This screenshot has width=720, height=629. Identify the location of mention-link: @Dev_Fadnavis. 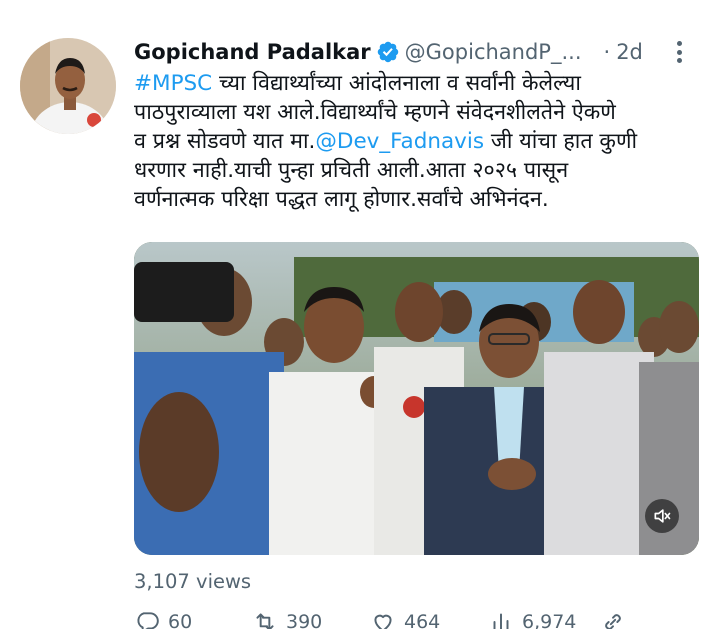
(399, 141).